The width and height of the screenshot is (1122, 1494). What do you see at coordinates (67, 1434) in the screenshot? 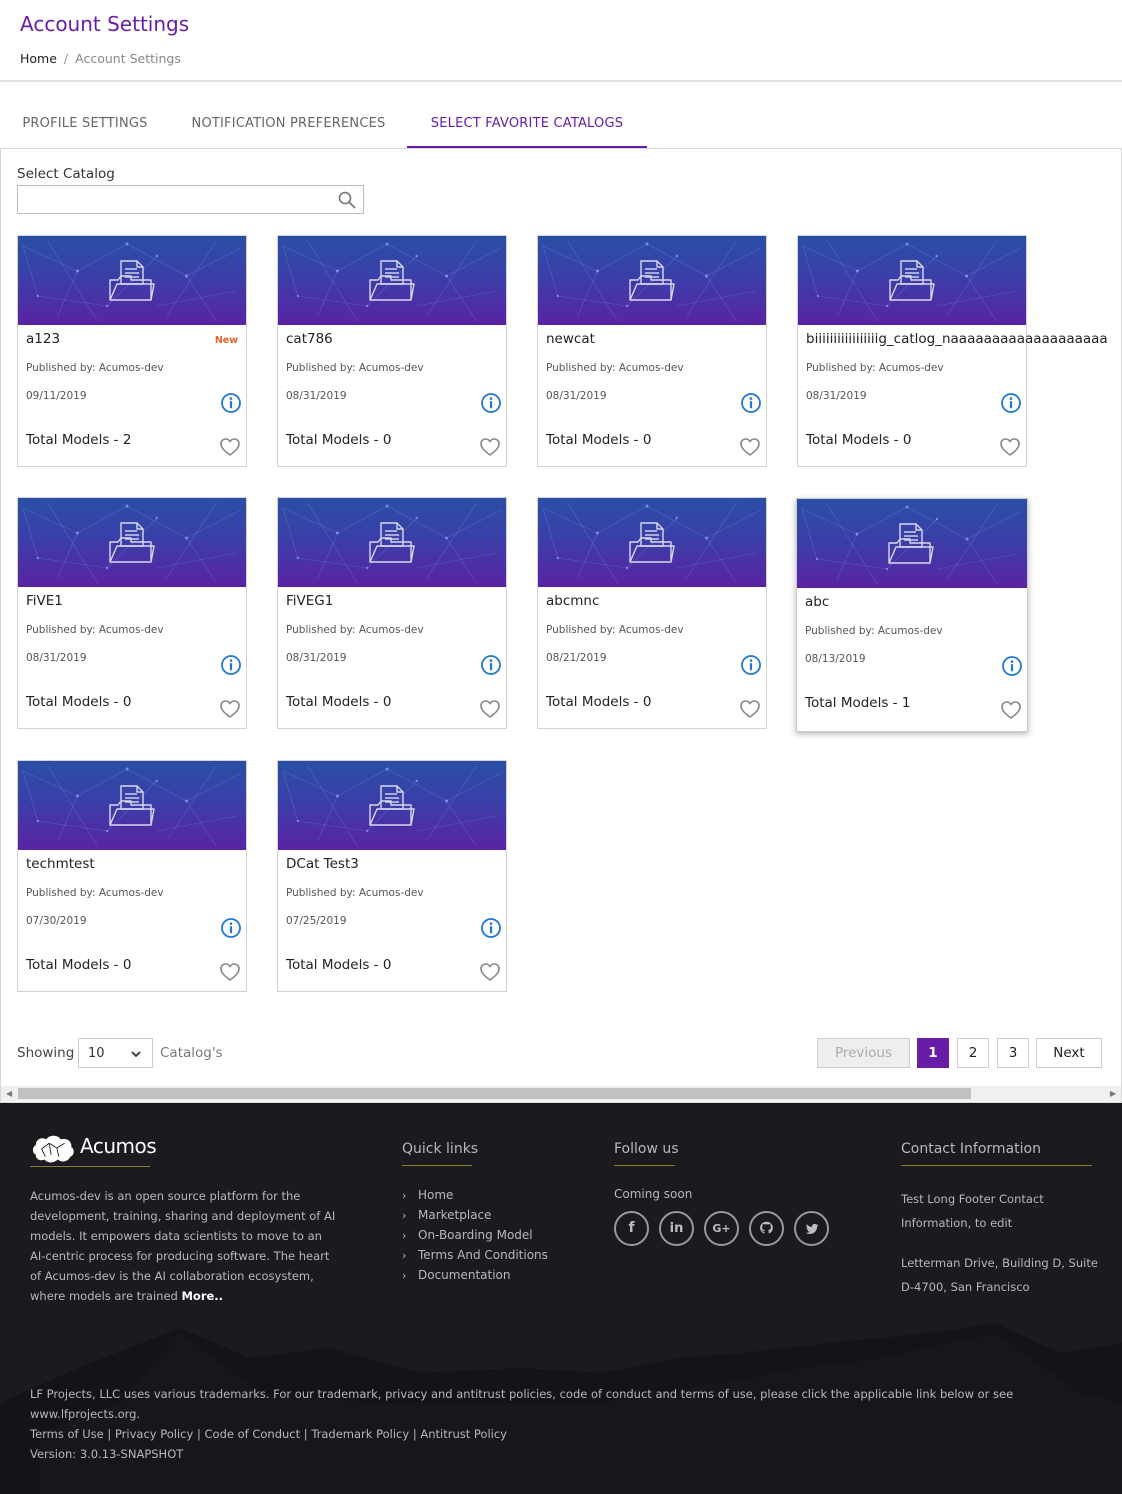
I see `terms-of-use-link: Terms of Use` at bounding box center [67, 1434].